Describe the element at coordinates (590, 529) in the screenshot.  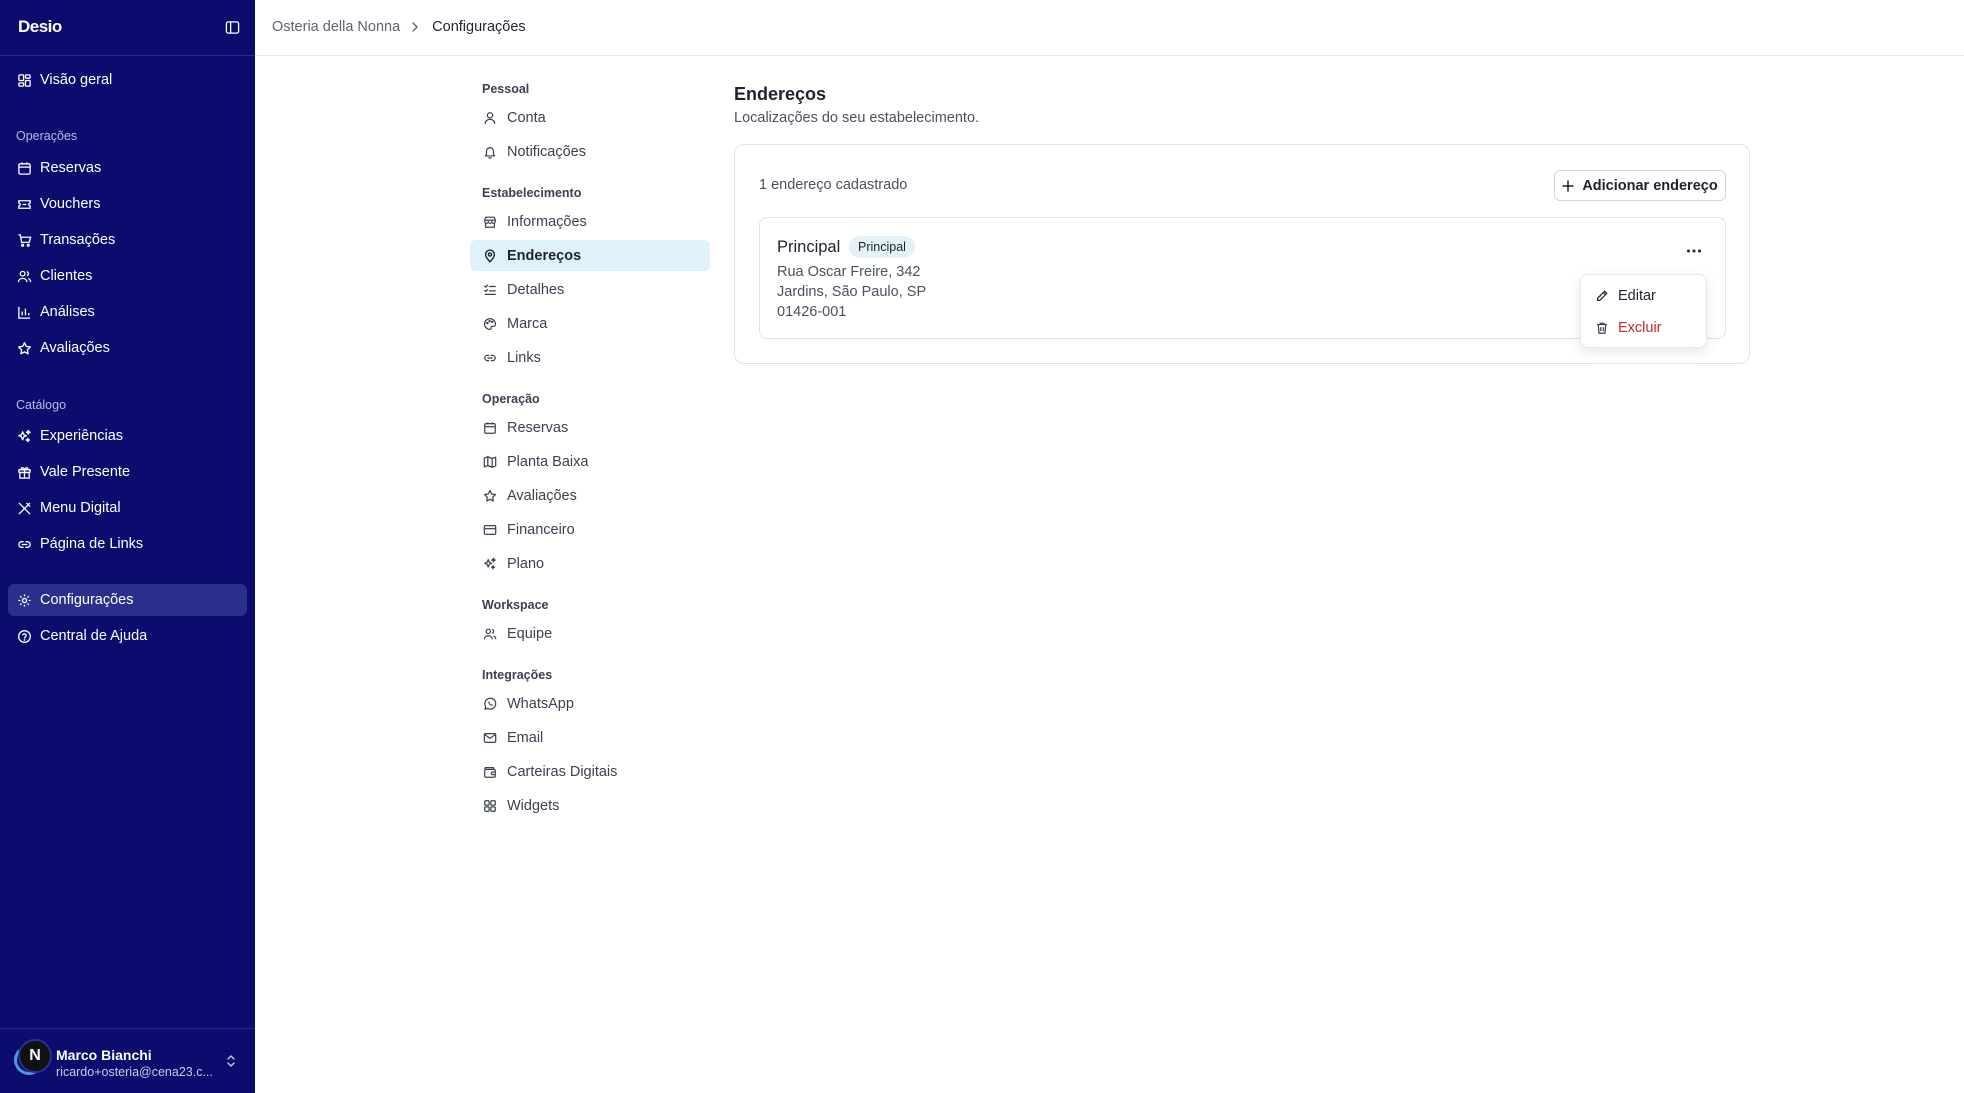
I see `settings-item-financeiro: Financeiro` at that location.